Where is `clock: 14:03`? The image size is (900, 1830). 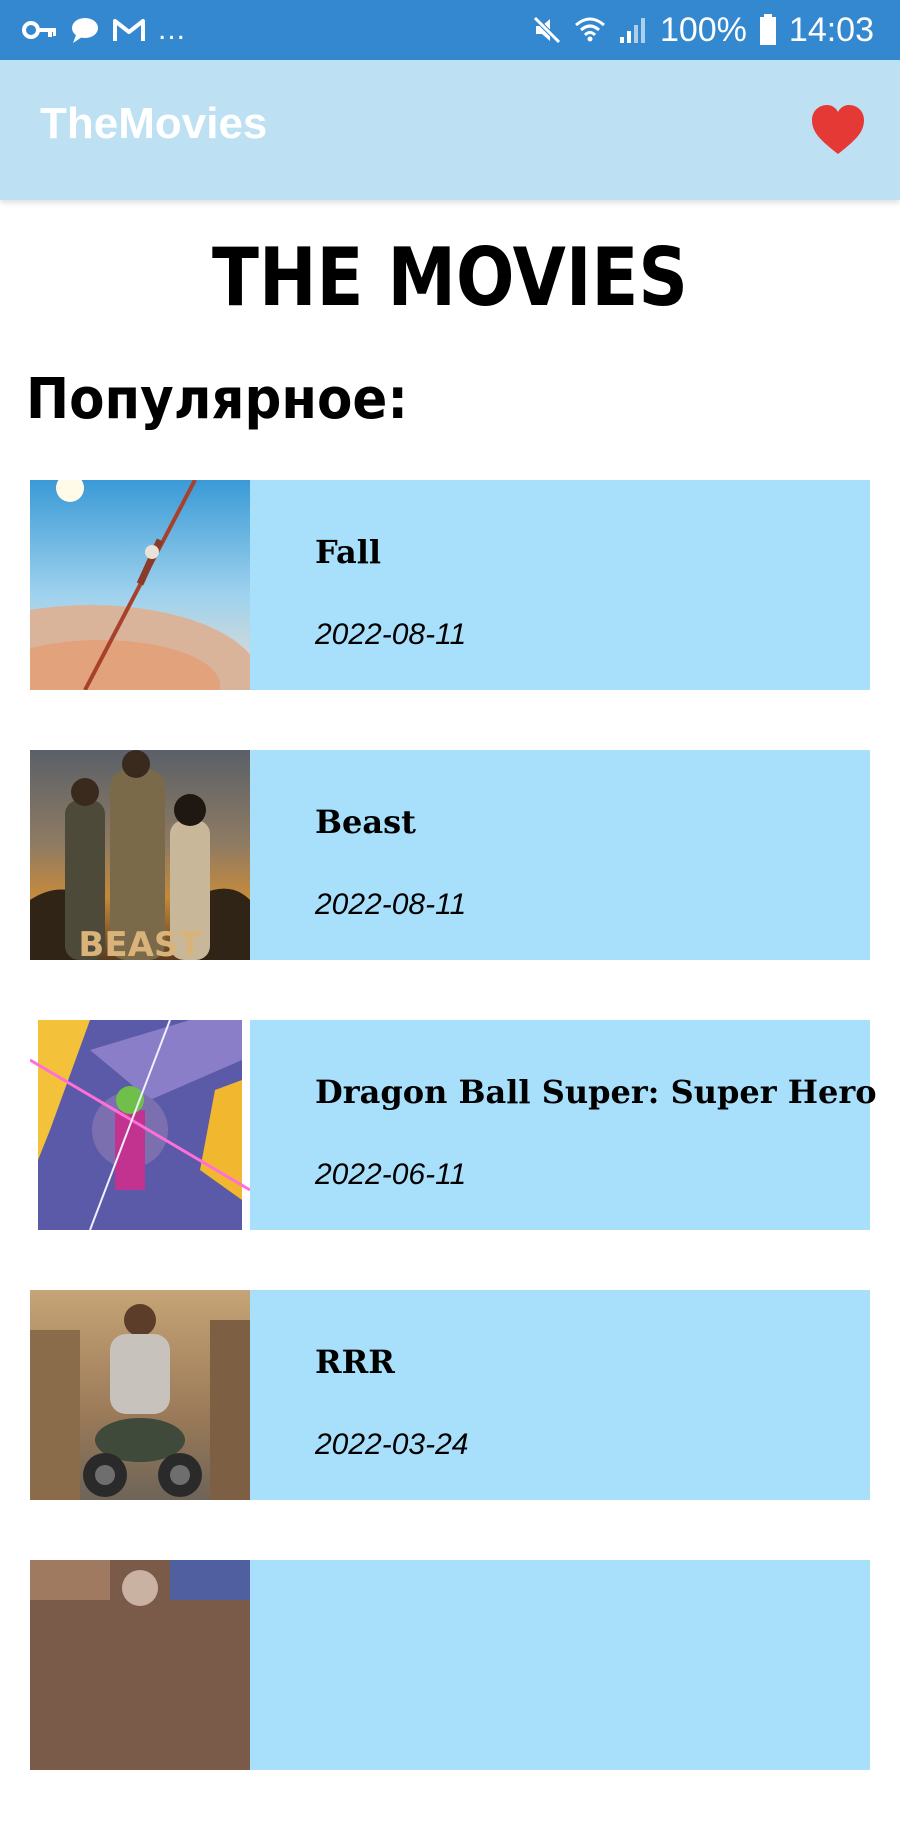
clock: 14:03 is located at coordinates (831, 30).